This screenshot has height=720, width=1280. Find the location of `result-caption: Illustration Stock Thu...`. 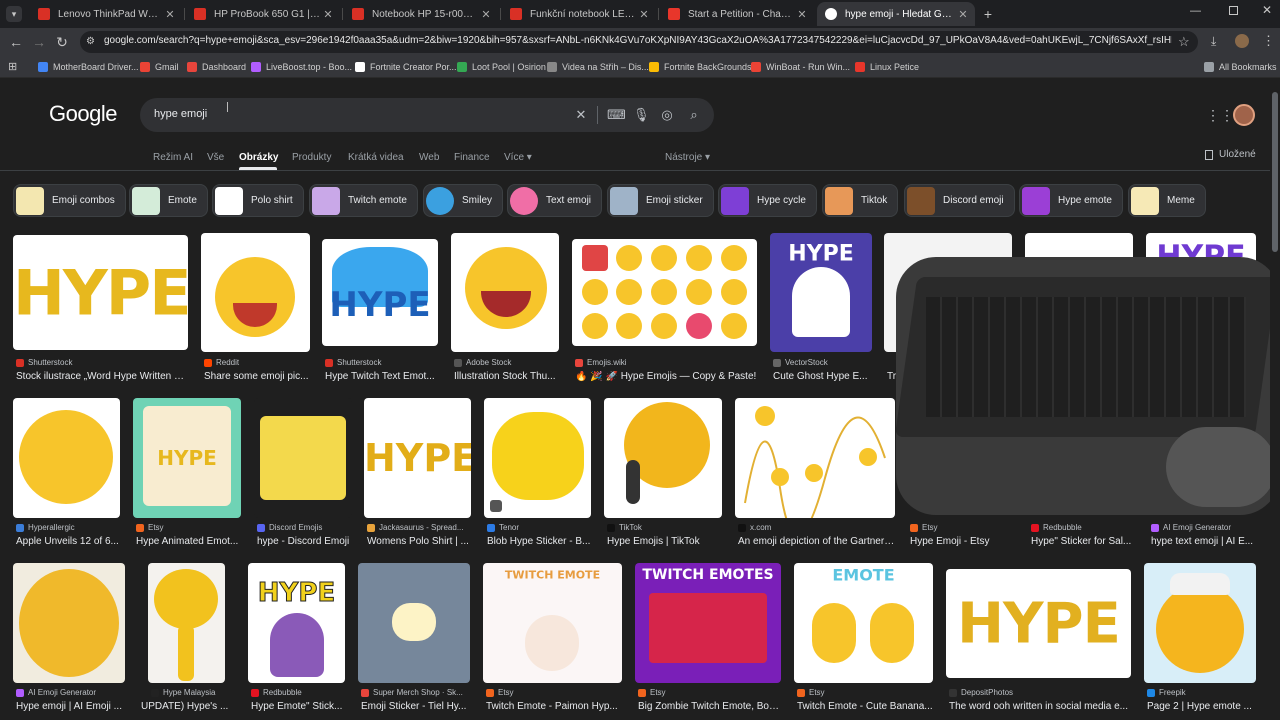

result-caption: Illustration Stock Thu... is located at coordinates (506, 376).